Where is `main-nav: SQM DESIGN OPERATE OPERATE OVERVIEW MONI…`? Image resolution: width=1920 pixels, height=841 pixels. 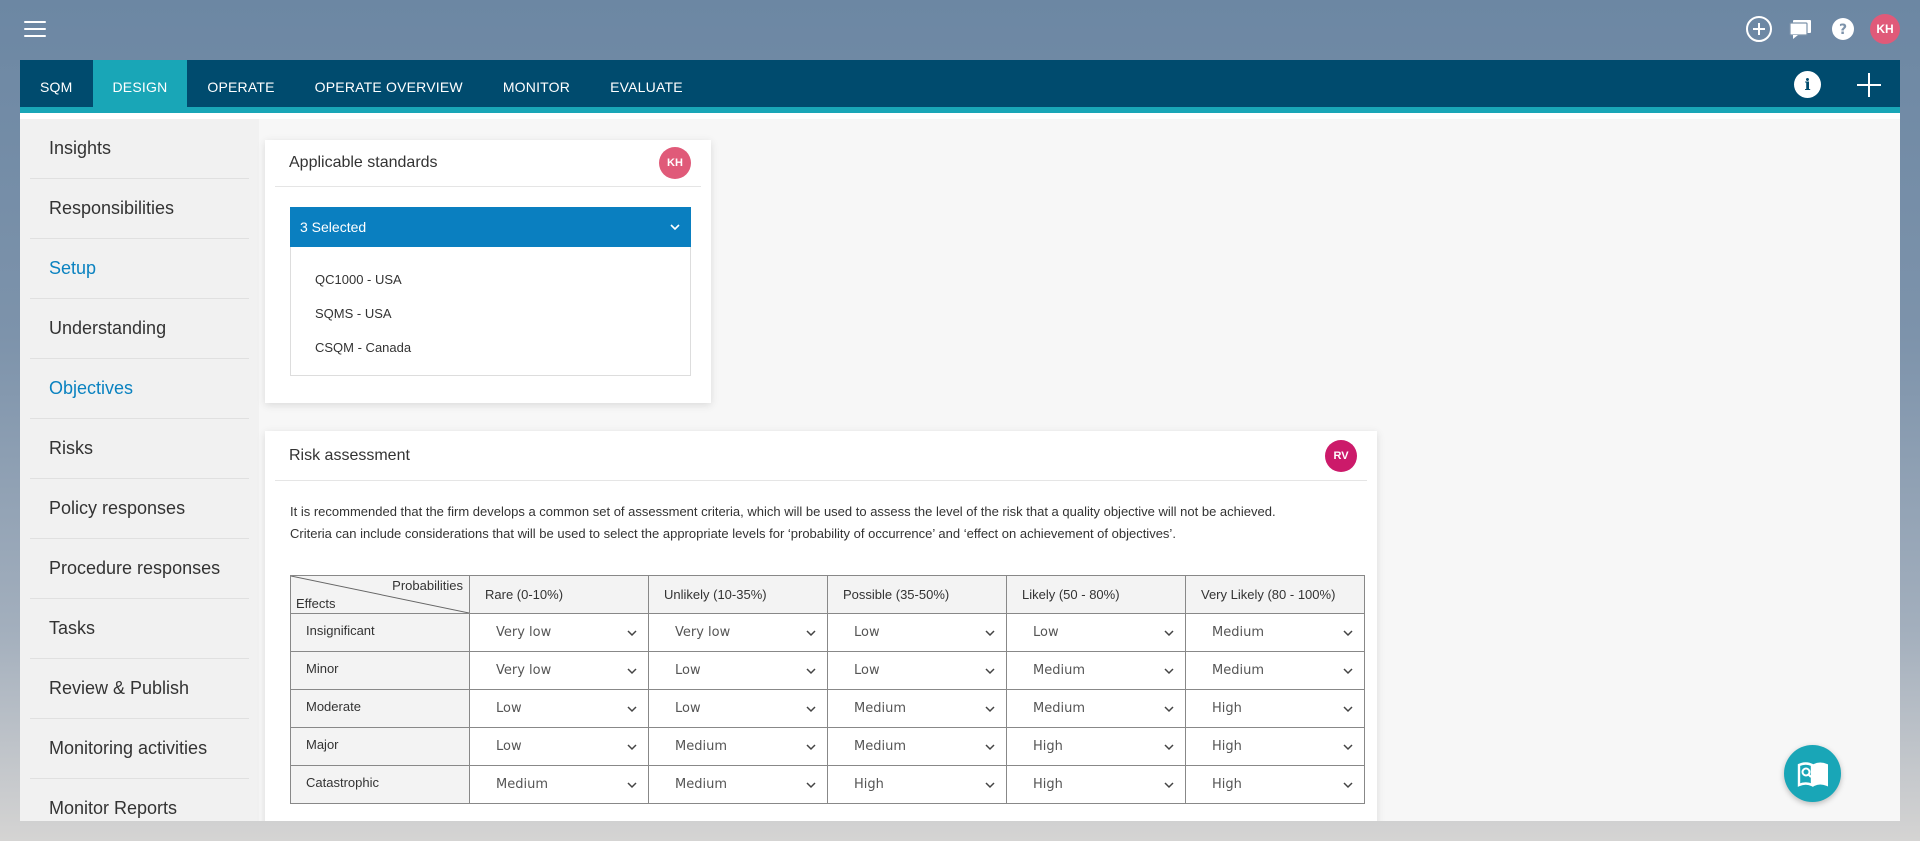
main-nav: SQM DESIGN OPERATE OPERATE OVERVIEW MONI… is located at coordinates (960, 86).